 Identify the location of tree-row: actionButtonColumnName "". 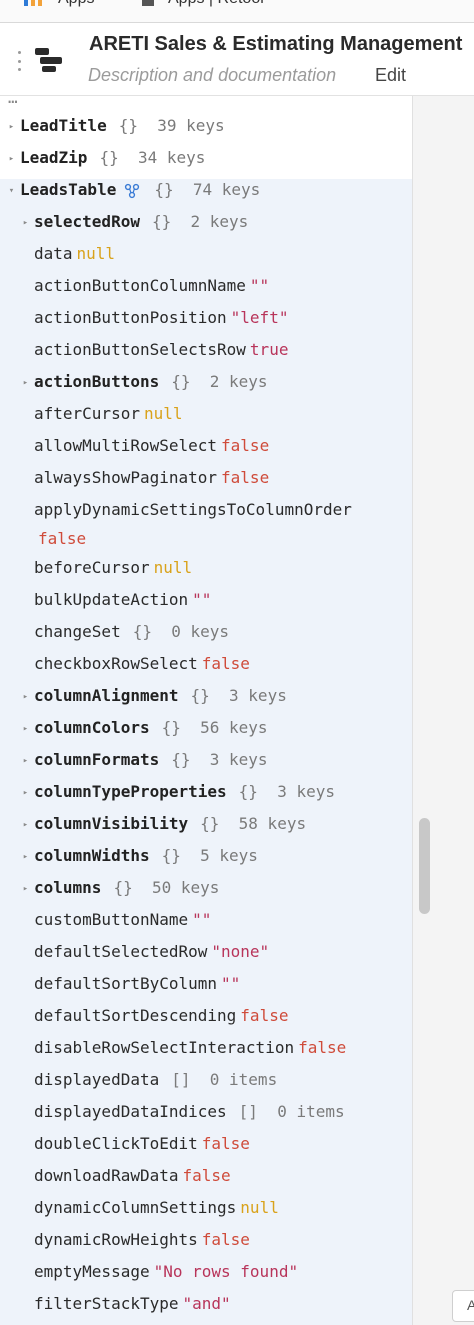
(144, 286).